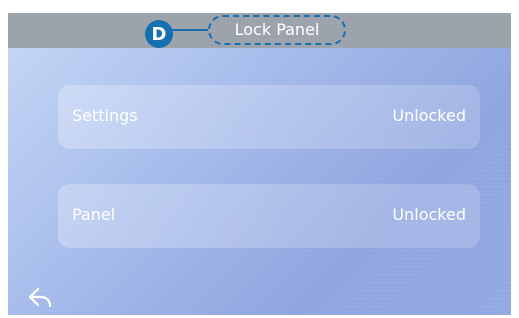 This screenshot has height=318, width=519. I want to click on callout-badge: D, so click(159, 34).